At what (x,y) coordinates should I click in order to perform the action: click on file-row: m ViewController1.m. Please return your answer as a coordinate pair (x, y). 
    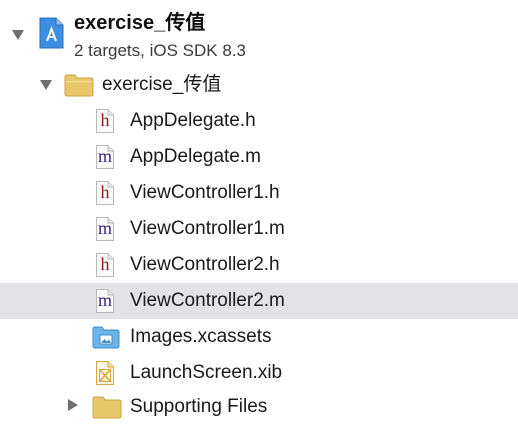
    Looking at the image, I should click on (259, 229).